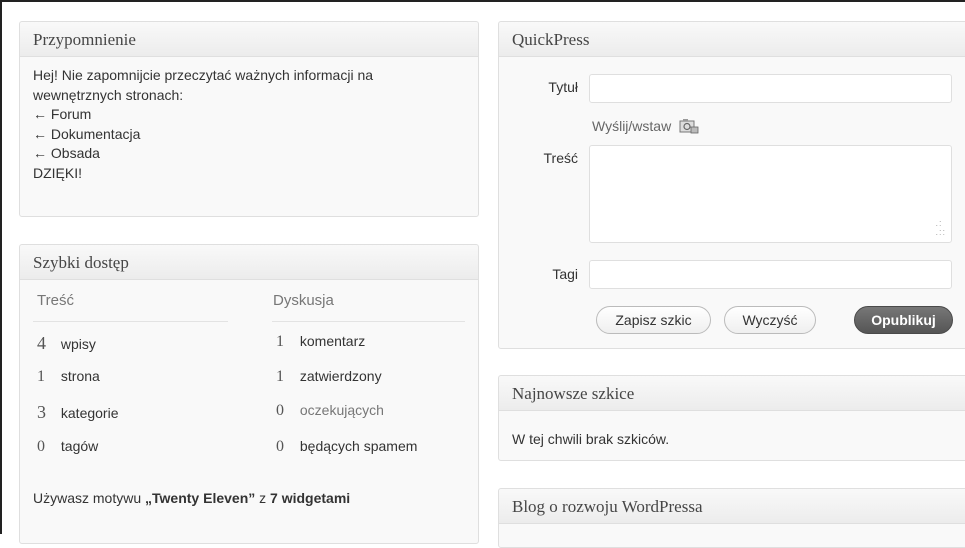 The image size is (965, 548). Describe the element at coordinates (653, 320) in the screenshot. I see `save-draft-button: Zapisz szkic` at that location.